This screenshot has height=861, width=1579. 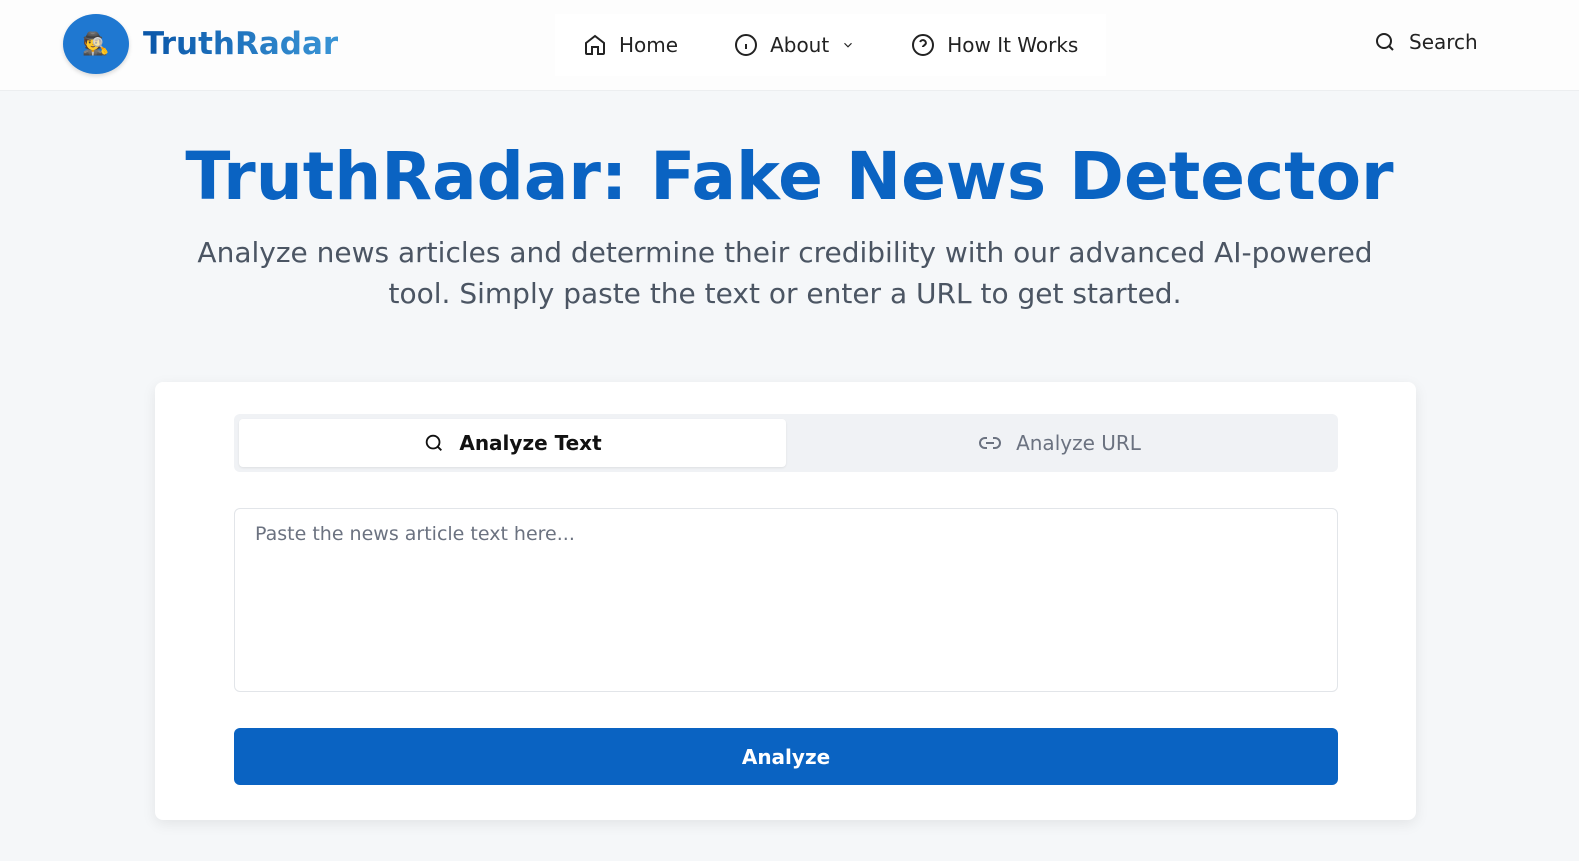 I want to click on analyze-button: Analyze, so click(x=786, y=756).